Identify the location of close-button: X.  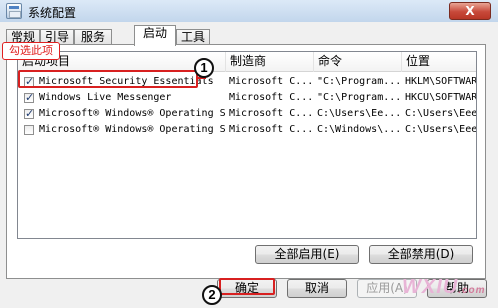
(470, 11).